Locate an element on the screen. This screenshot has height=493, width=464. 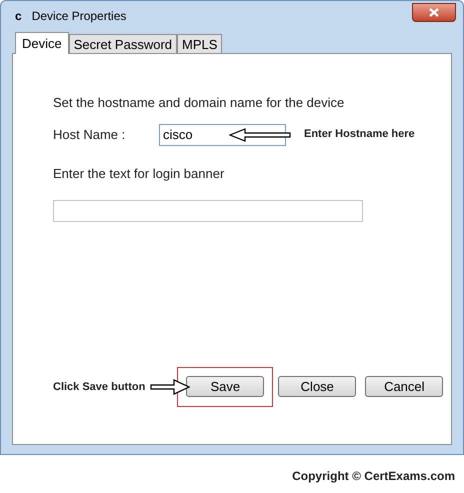
app-icon: c is located at coordinates (18, 16).